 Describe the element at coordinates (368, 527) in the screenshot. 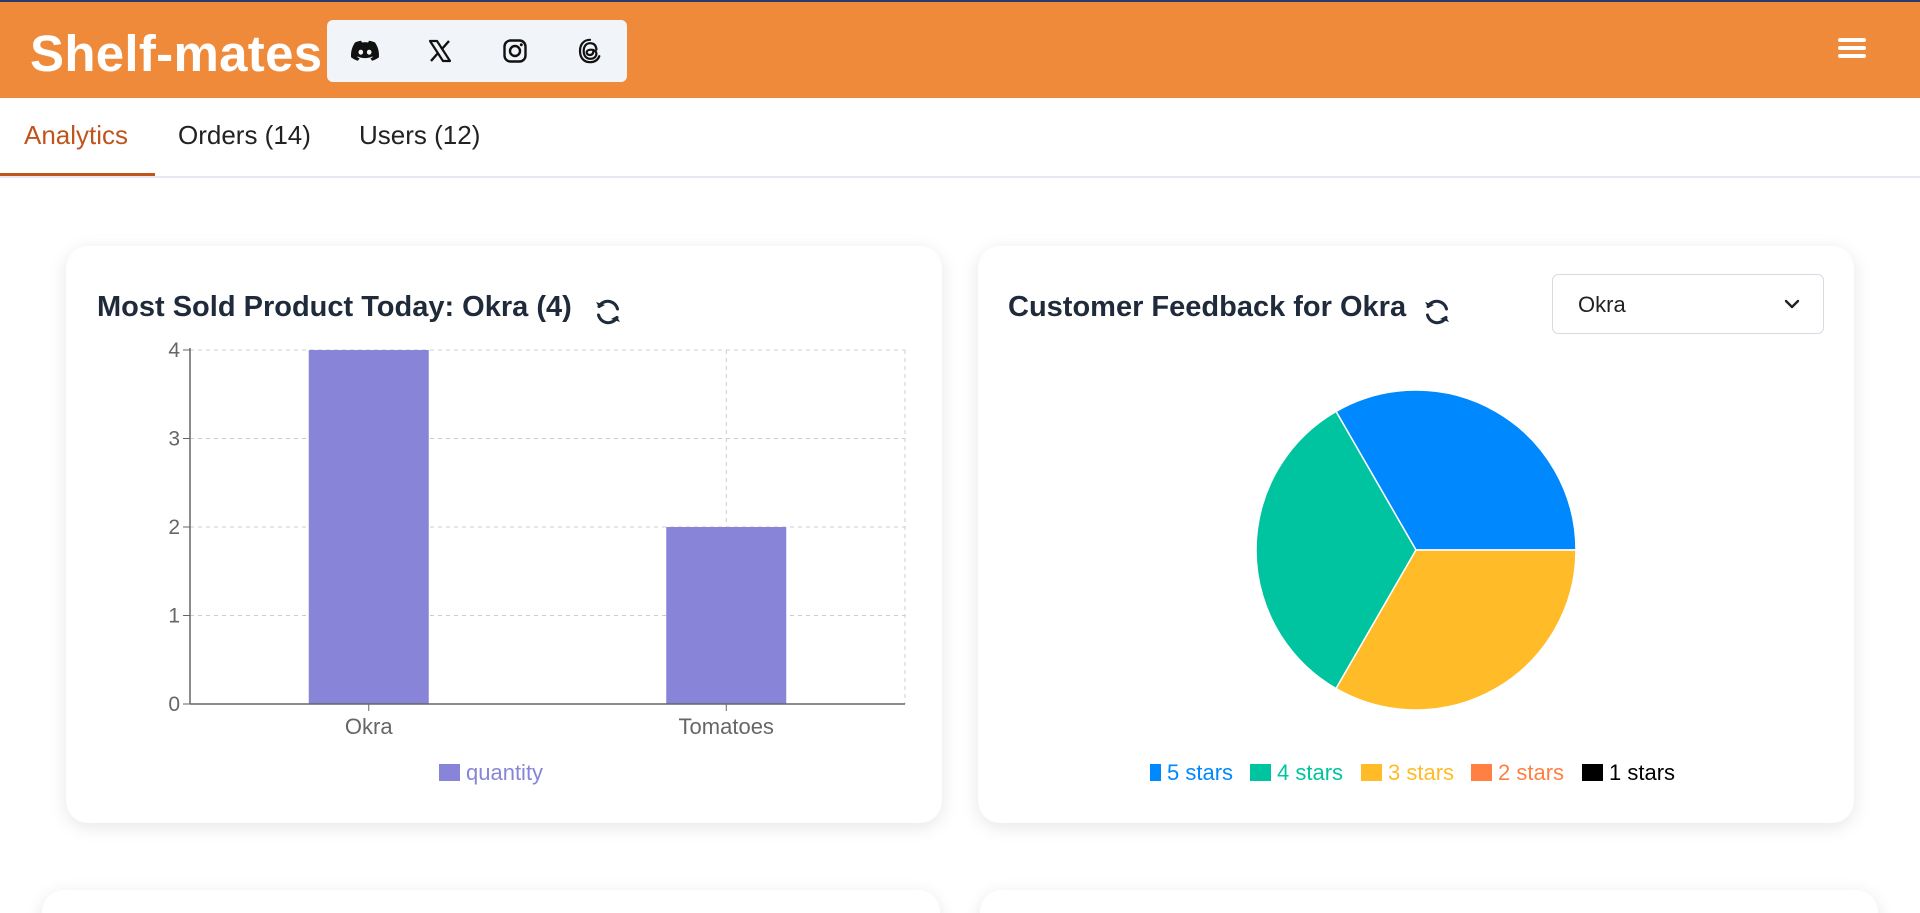

I see `bar-okra` at that location.